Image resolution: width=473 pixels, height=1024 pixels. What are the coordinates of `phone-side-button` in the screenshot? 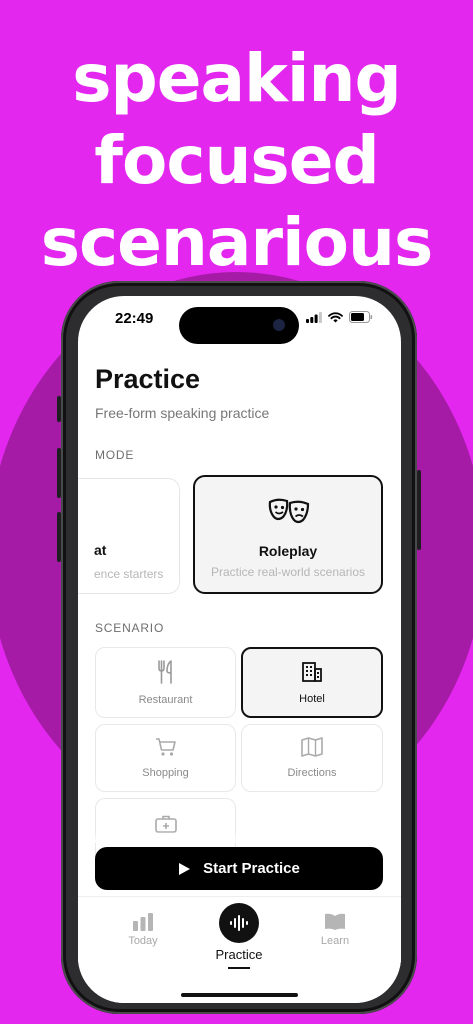 It's located at (59, 409).